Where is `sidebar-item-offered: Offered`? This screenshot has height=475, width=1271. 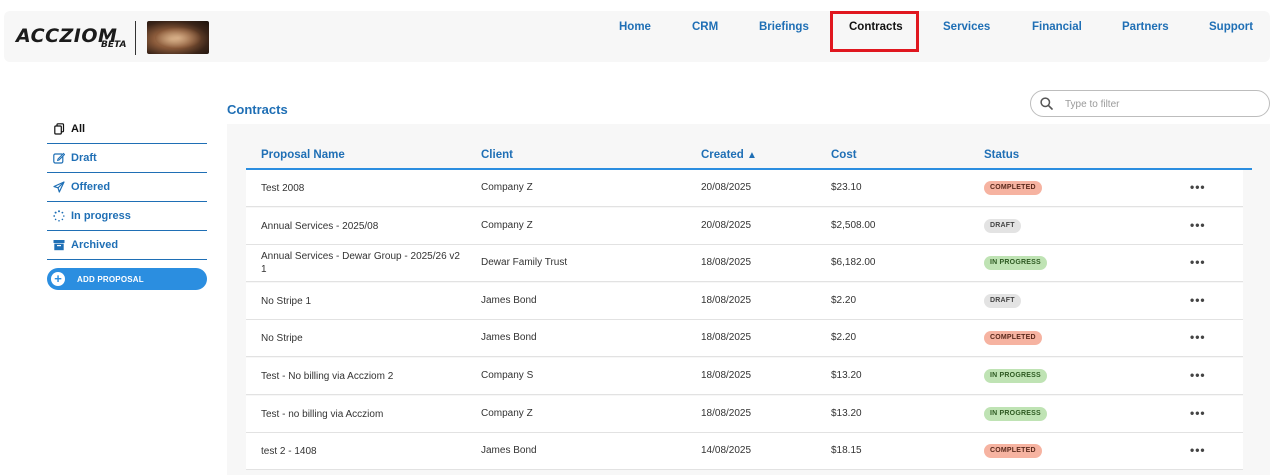
sidebar-item-offered: Offered is located at coordinates (127, 187).